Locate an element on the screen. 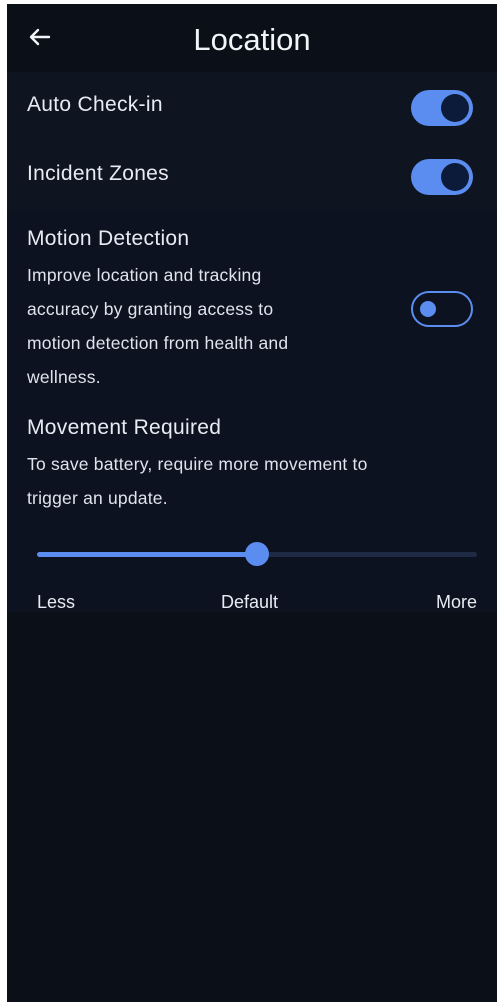  motion-description-line: motion detection from health and is located at coordinates (158, 343).